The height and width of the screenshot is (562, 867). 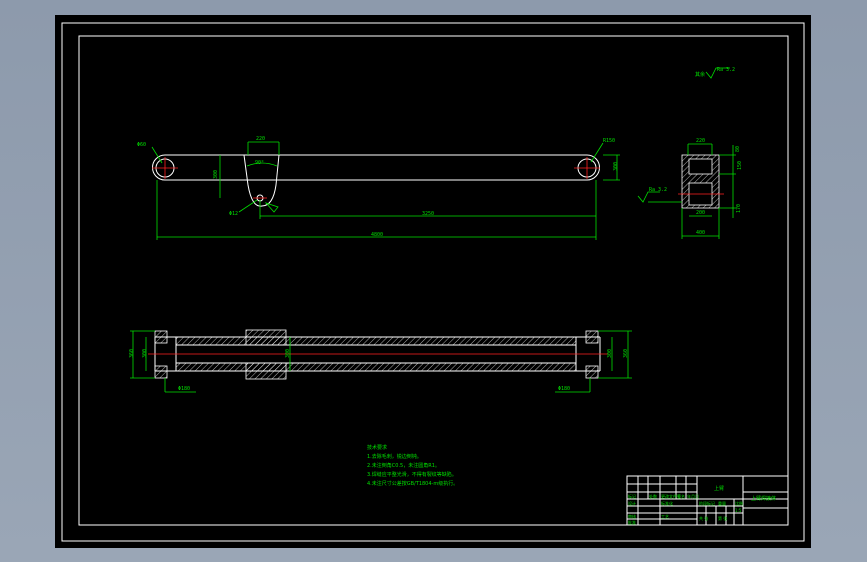 I want to click on side-dim-right-3: 170, so click(x=739, y=208).